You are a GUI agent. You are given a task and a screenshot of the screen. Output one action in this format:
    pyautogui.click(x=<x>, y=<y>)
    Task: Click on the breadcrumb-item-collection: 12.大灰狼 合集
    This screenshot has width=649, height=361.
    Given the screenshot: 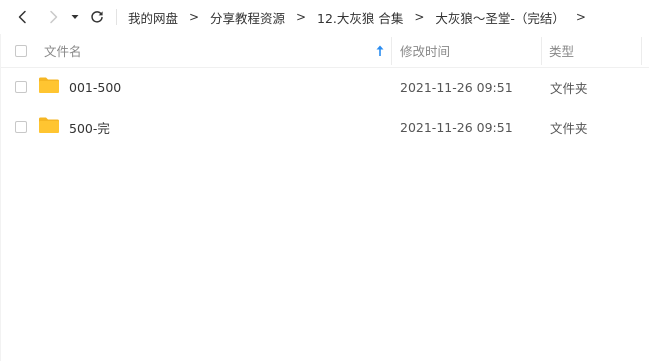 What is the action you would take?
    pyautogui.click(x=360, y=17)
    